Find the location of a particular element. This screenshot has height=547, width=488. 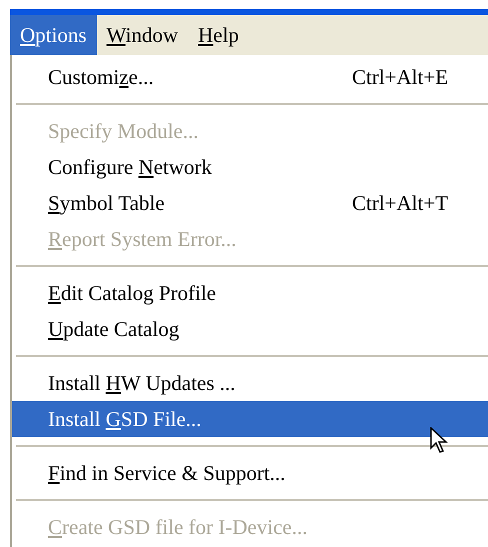

menu-bar-item: Options is located at coordinates (53, 35).